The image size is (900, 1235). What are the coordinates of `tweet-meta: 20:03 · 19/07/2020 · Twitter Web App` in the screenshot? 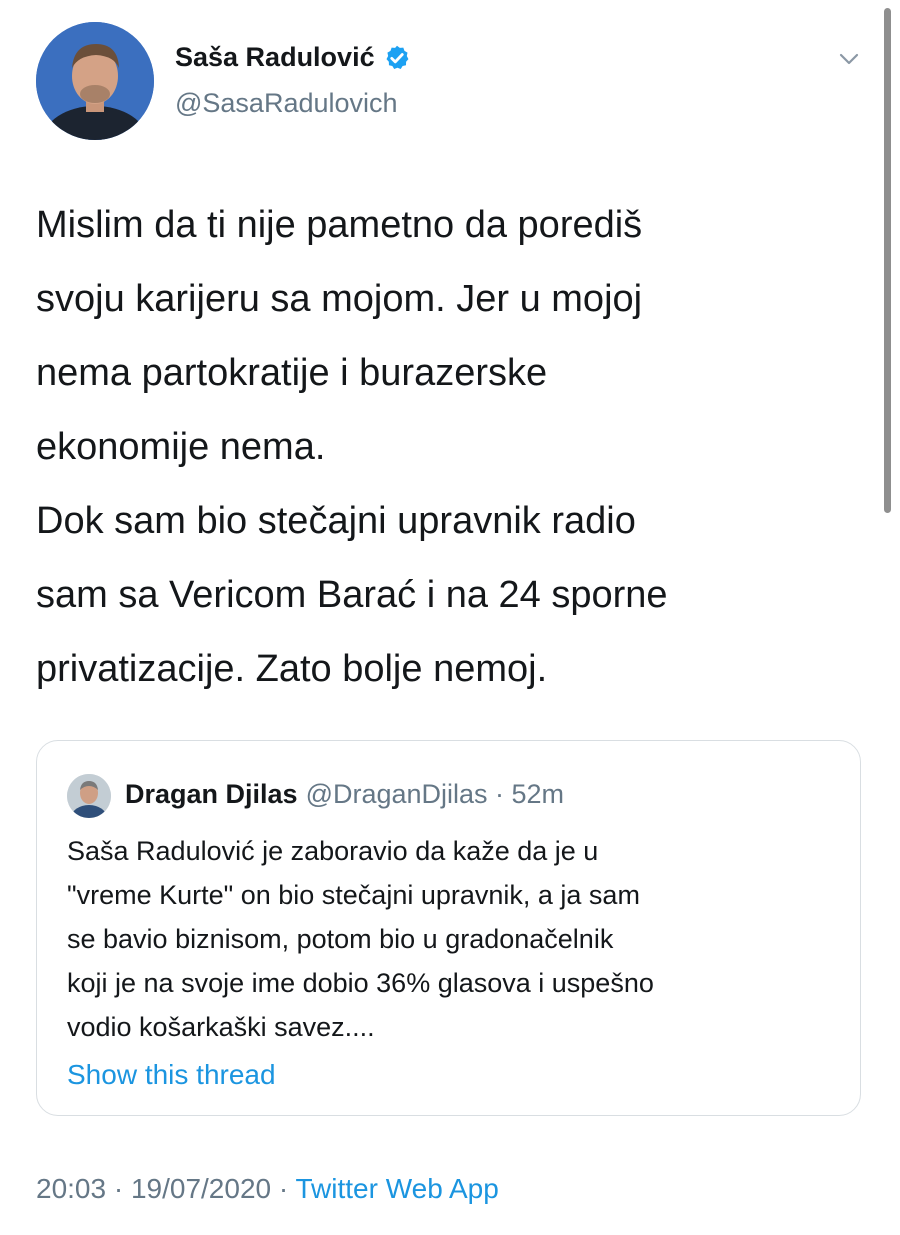 It's located at (267, 1189).